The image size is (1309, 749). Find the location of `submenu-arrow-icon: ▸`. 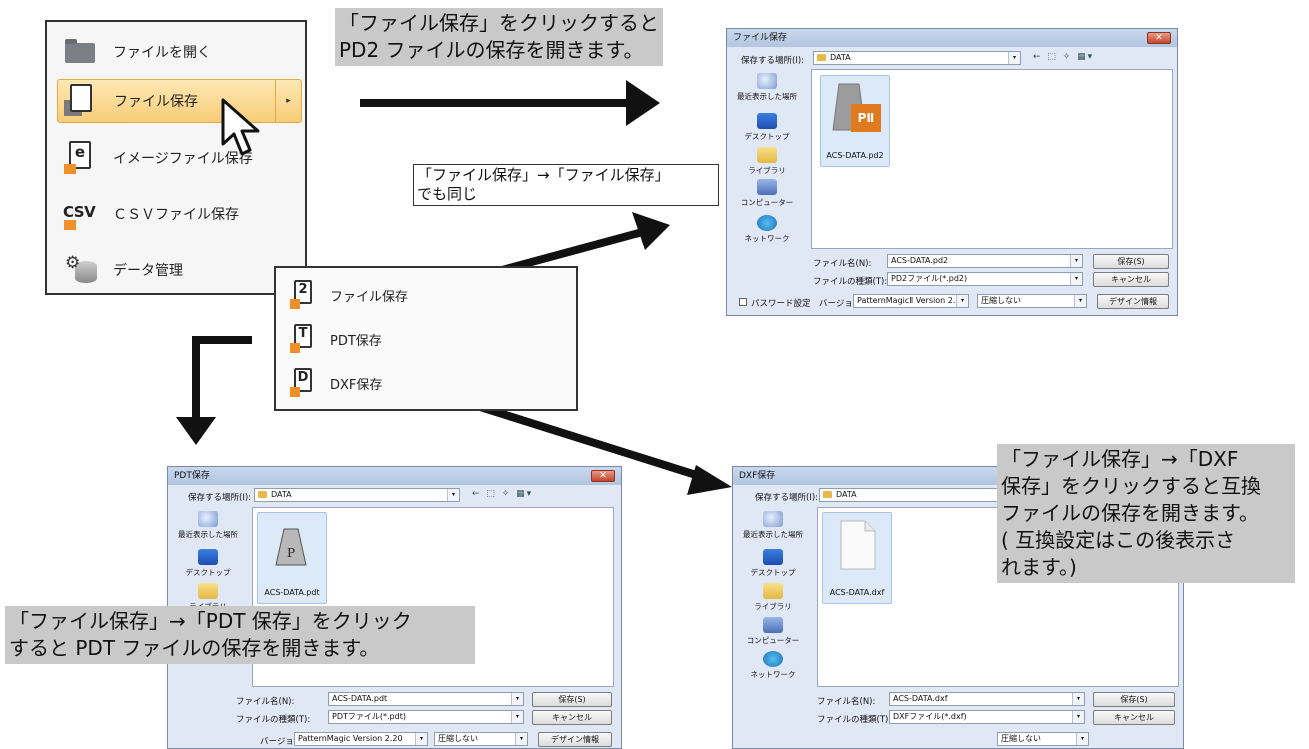

submenu-arrow-icon: ▸ is located at coordinates (288, 101).